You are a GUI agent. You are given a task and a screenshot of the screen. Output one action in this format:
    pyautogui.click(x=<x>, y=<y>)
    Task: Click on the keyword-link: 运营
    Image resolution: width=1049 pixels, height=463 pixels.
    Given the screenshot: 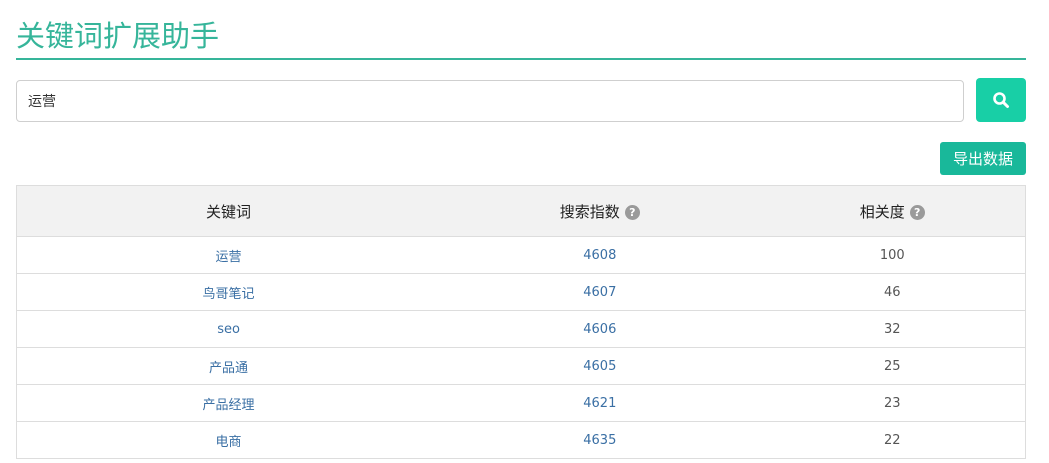 What is the action you would take?
    pyautogui.click(x=229, y=257)
    